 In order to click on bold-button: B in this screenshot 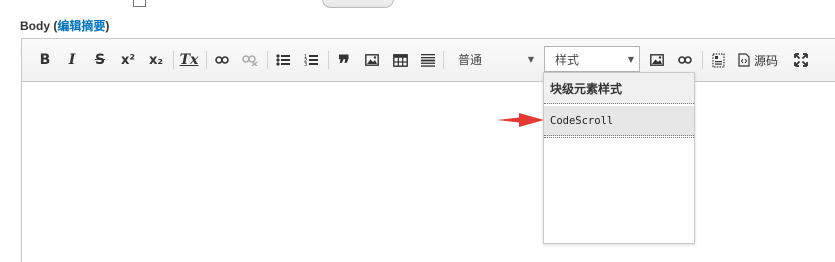, I will do `click(45, 60)`.